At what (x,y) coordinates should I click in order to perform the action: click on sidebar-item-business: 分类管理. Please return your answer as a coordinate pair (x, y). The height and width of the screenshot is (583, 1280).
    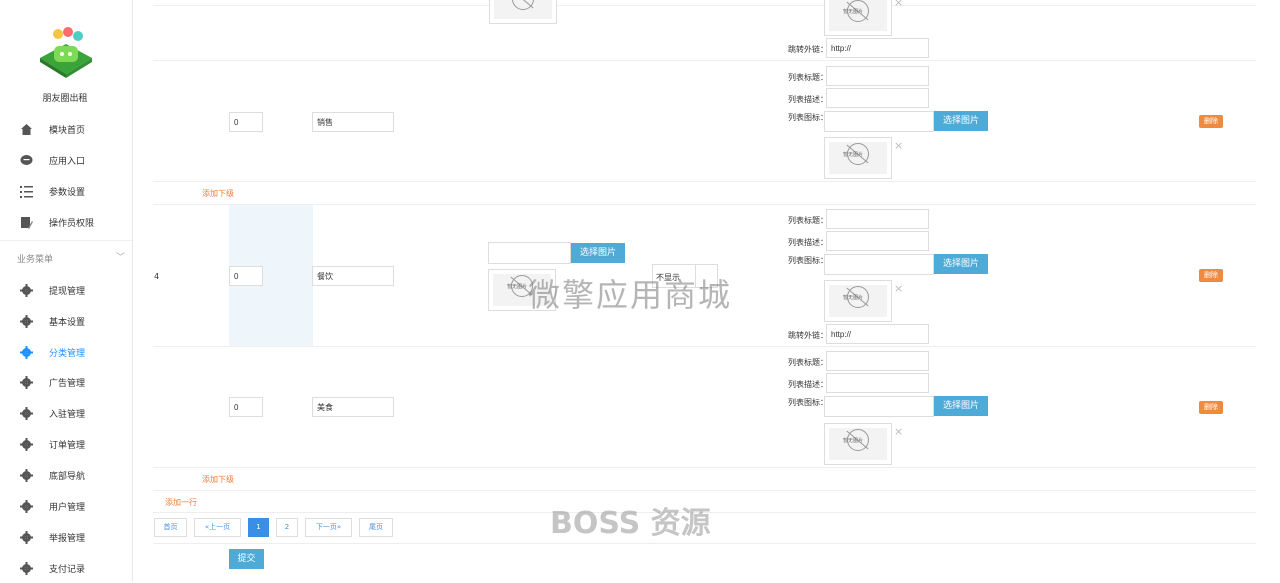
    Looking at the image, I should click on (65, 352).